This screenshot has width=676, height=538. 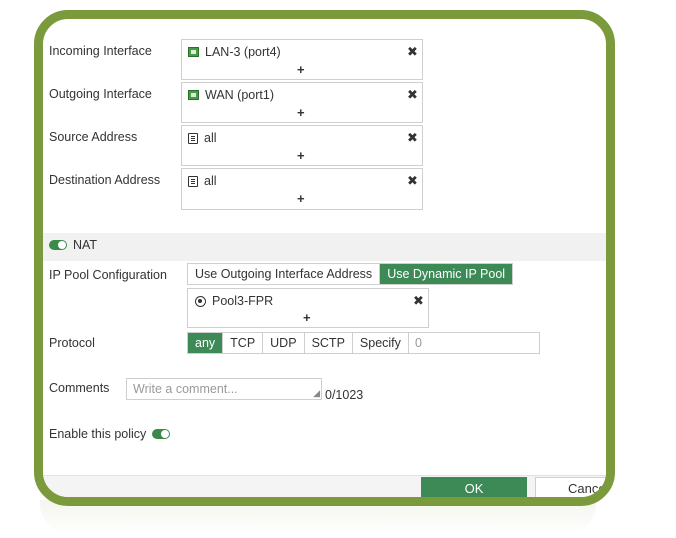 I want to click on ok-button: OK, so click(x=474, y=487).